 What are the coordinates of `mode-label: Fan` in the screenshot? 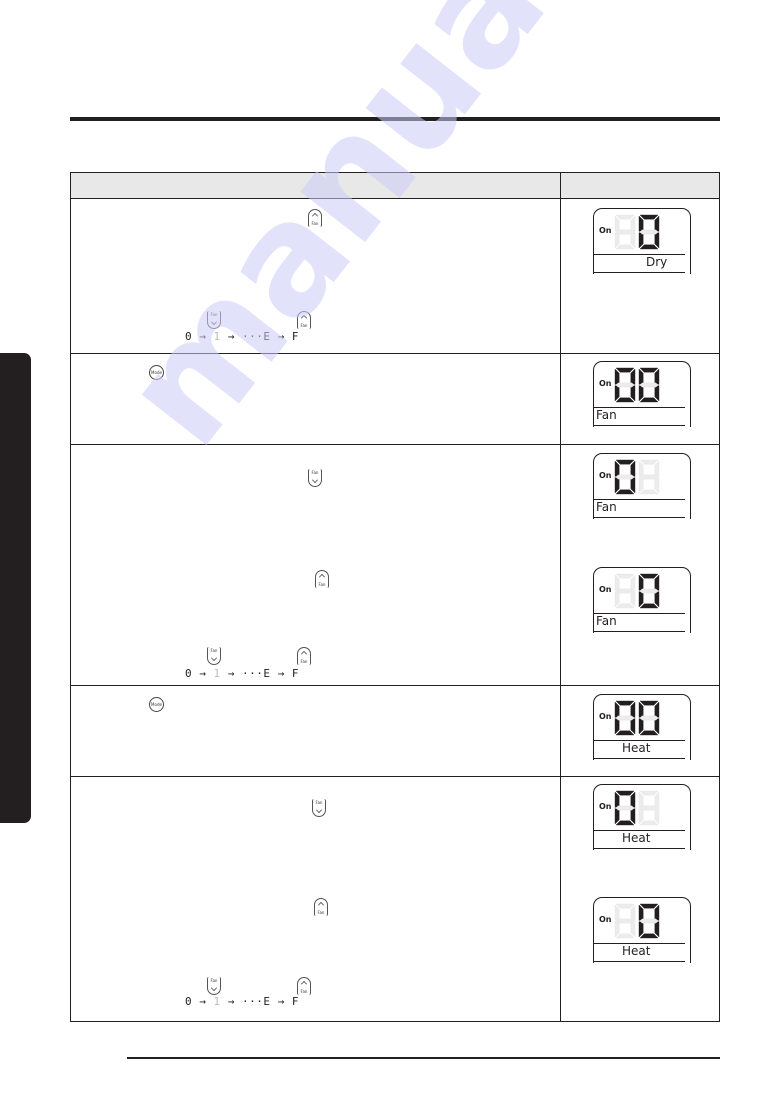 It's located at (606, 415).